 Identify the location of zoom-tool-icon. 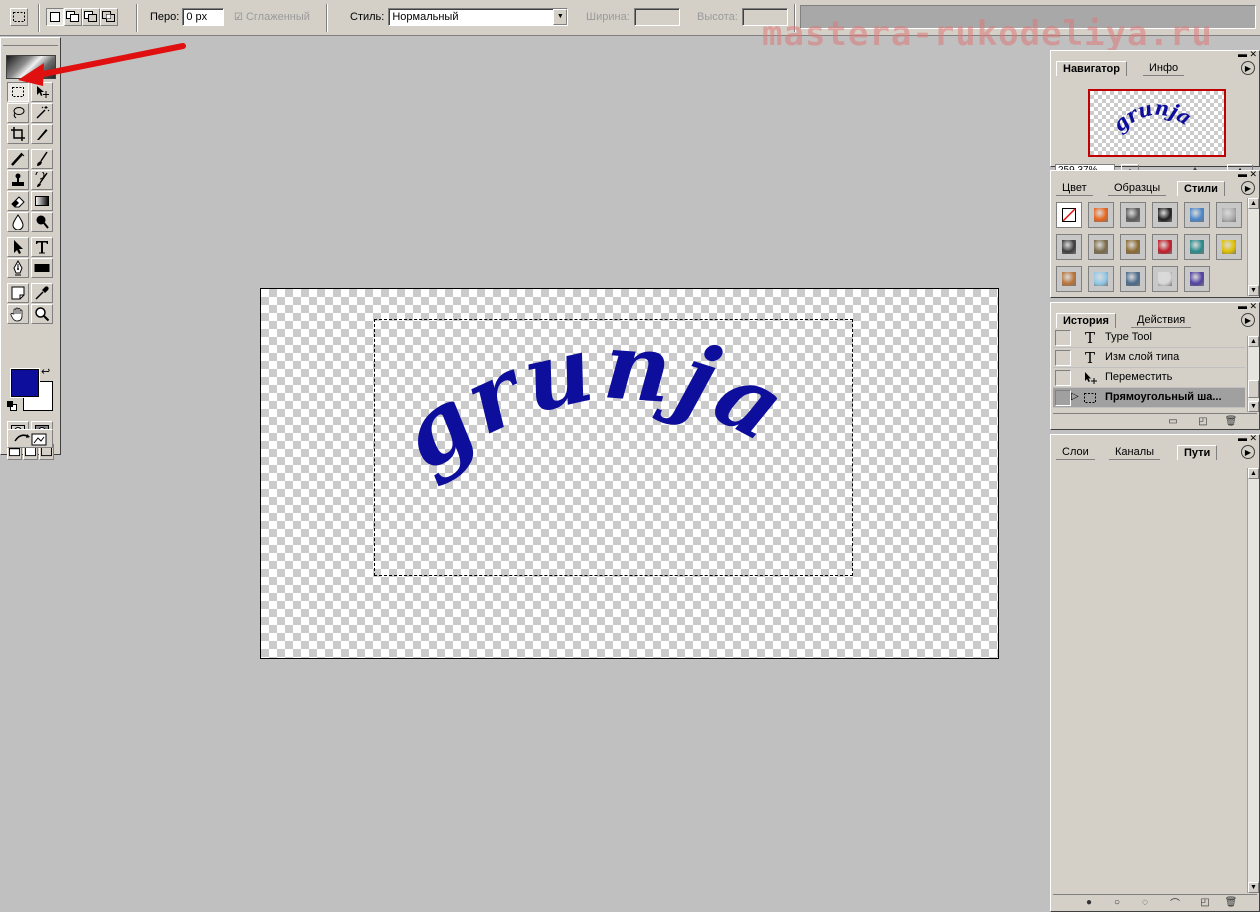
(42, 314).